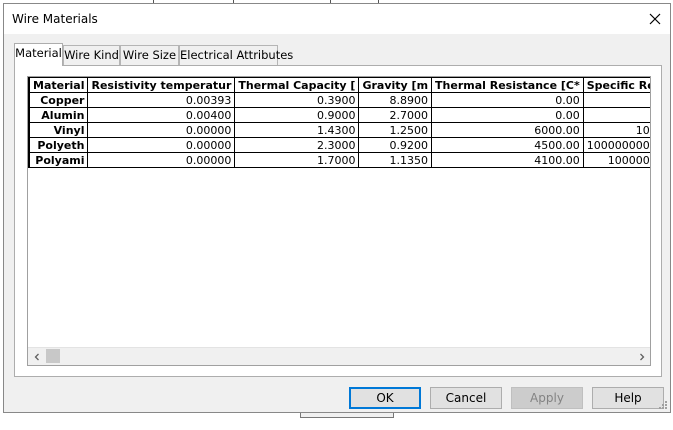 Image resolution: width=673 pixels, height=430 pixels. What do you see at coordinates (58, 160) in the screenshot?
I see `material-name-cell: Polyami` at bounding box center [58, 160].